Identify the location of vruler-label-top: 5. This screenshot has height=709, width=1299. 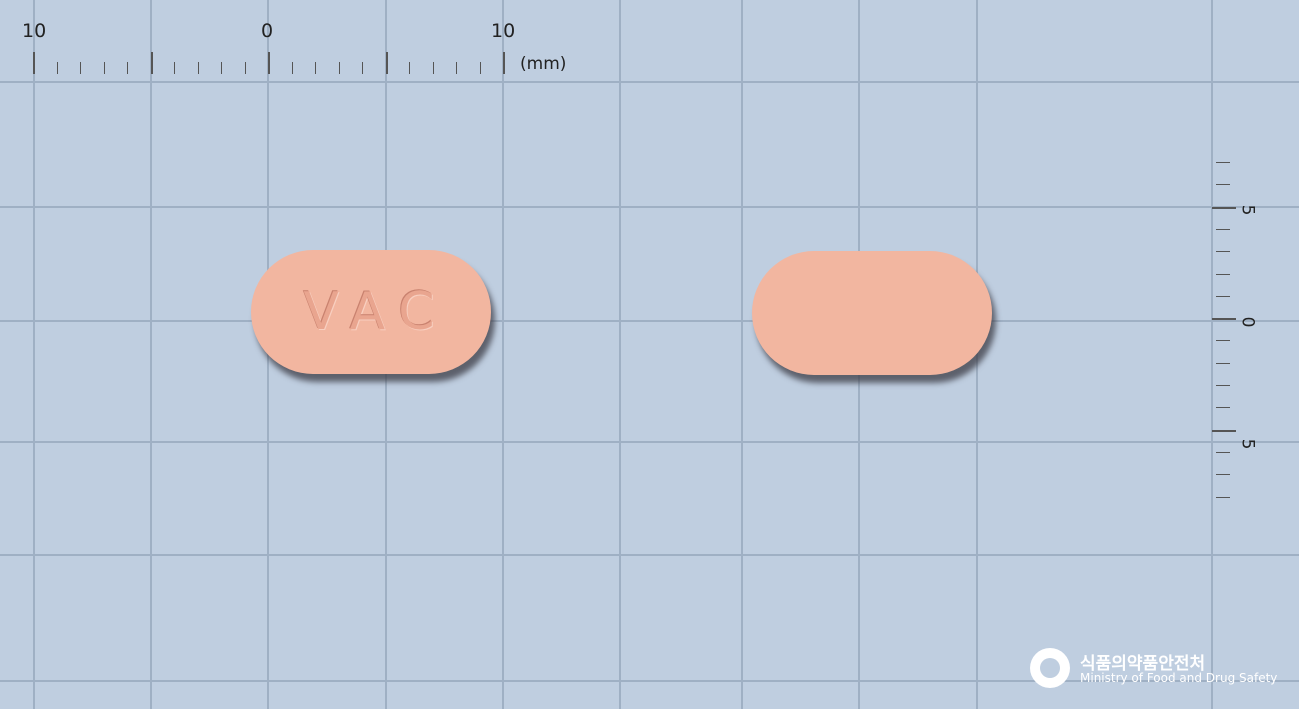
(1247, 210).